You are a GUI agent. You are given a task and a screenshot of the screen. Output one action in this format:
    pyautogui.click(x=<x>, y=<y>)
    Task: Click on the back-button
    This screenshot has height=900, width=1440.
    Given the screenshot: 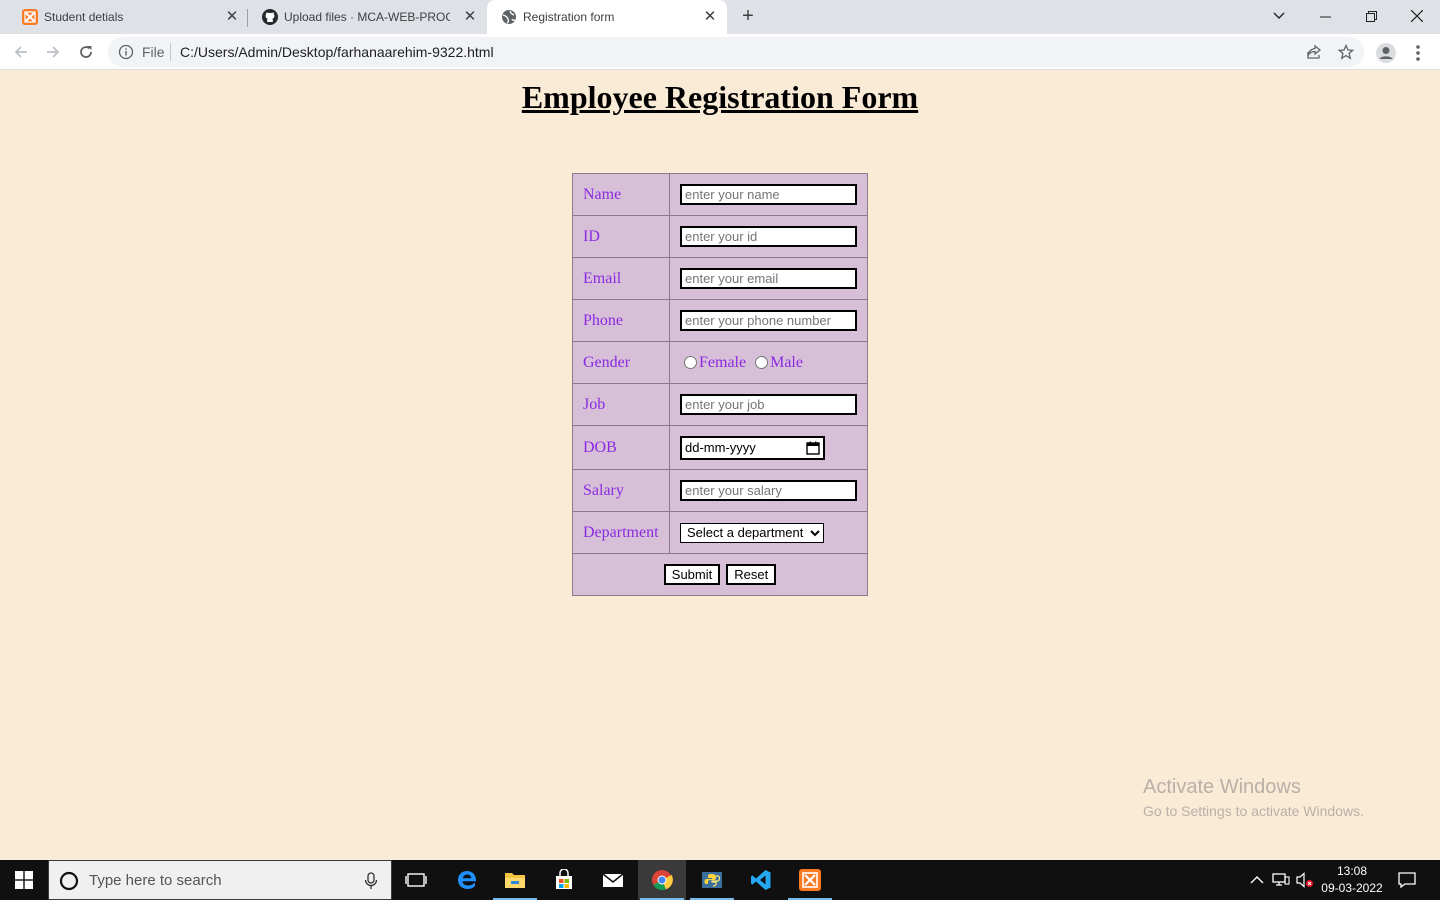 What is the action you would take?
    pyautogui.click(x=21, y=52)
    